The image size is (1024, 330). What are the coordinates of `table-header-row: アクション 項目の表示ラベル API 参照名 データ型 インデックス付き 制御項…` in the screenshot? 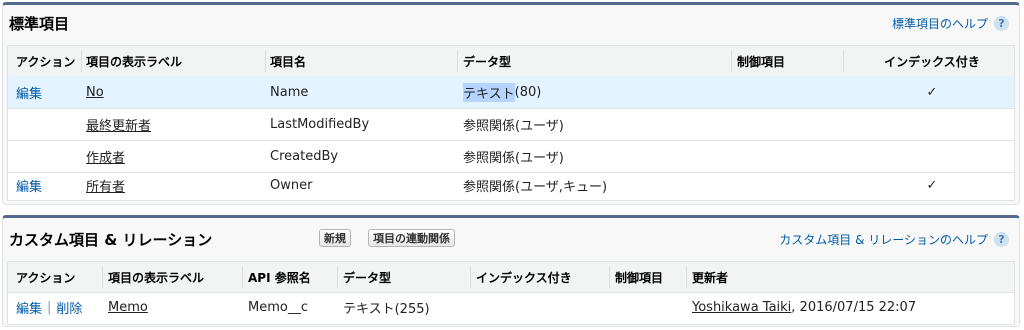 It's located at (511, 277).